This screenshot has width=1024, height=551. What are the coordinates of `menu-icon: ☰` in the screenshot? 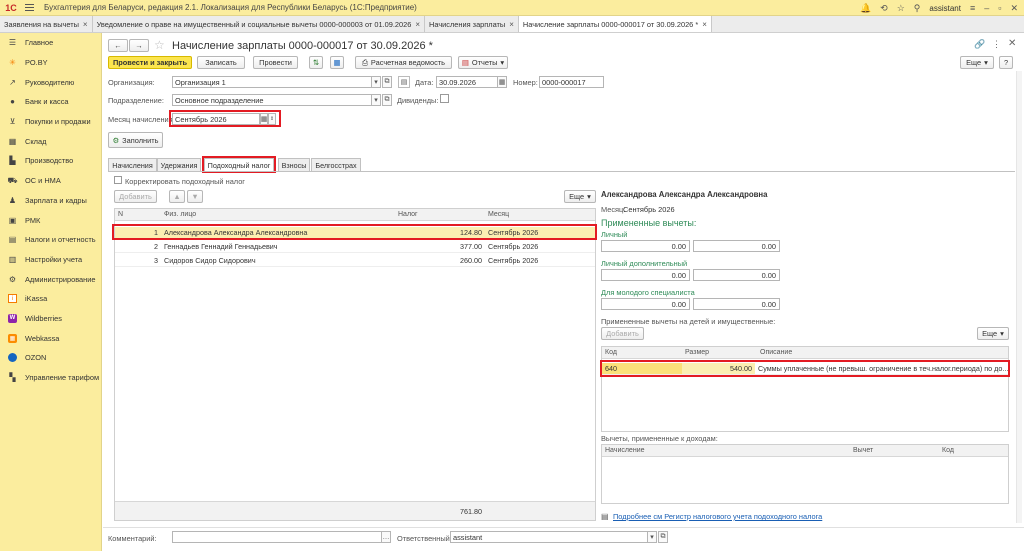 It's located at (12, 43).